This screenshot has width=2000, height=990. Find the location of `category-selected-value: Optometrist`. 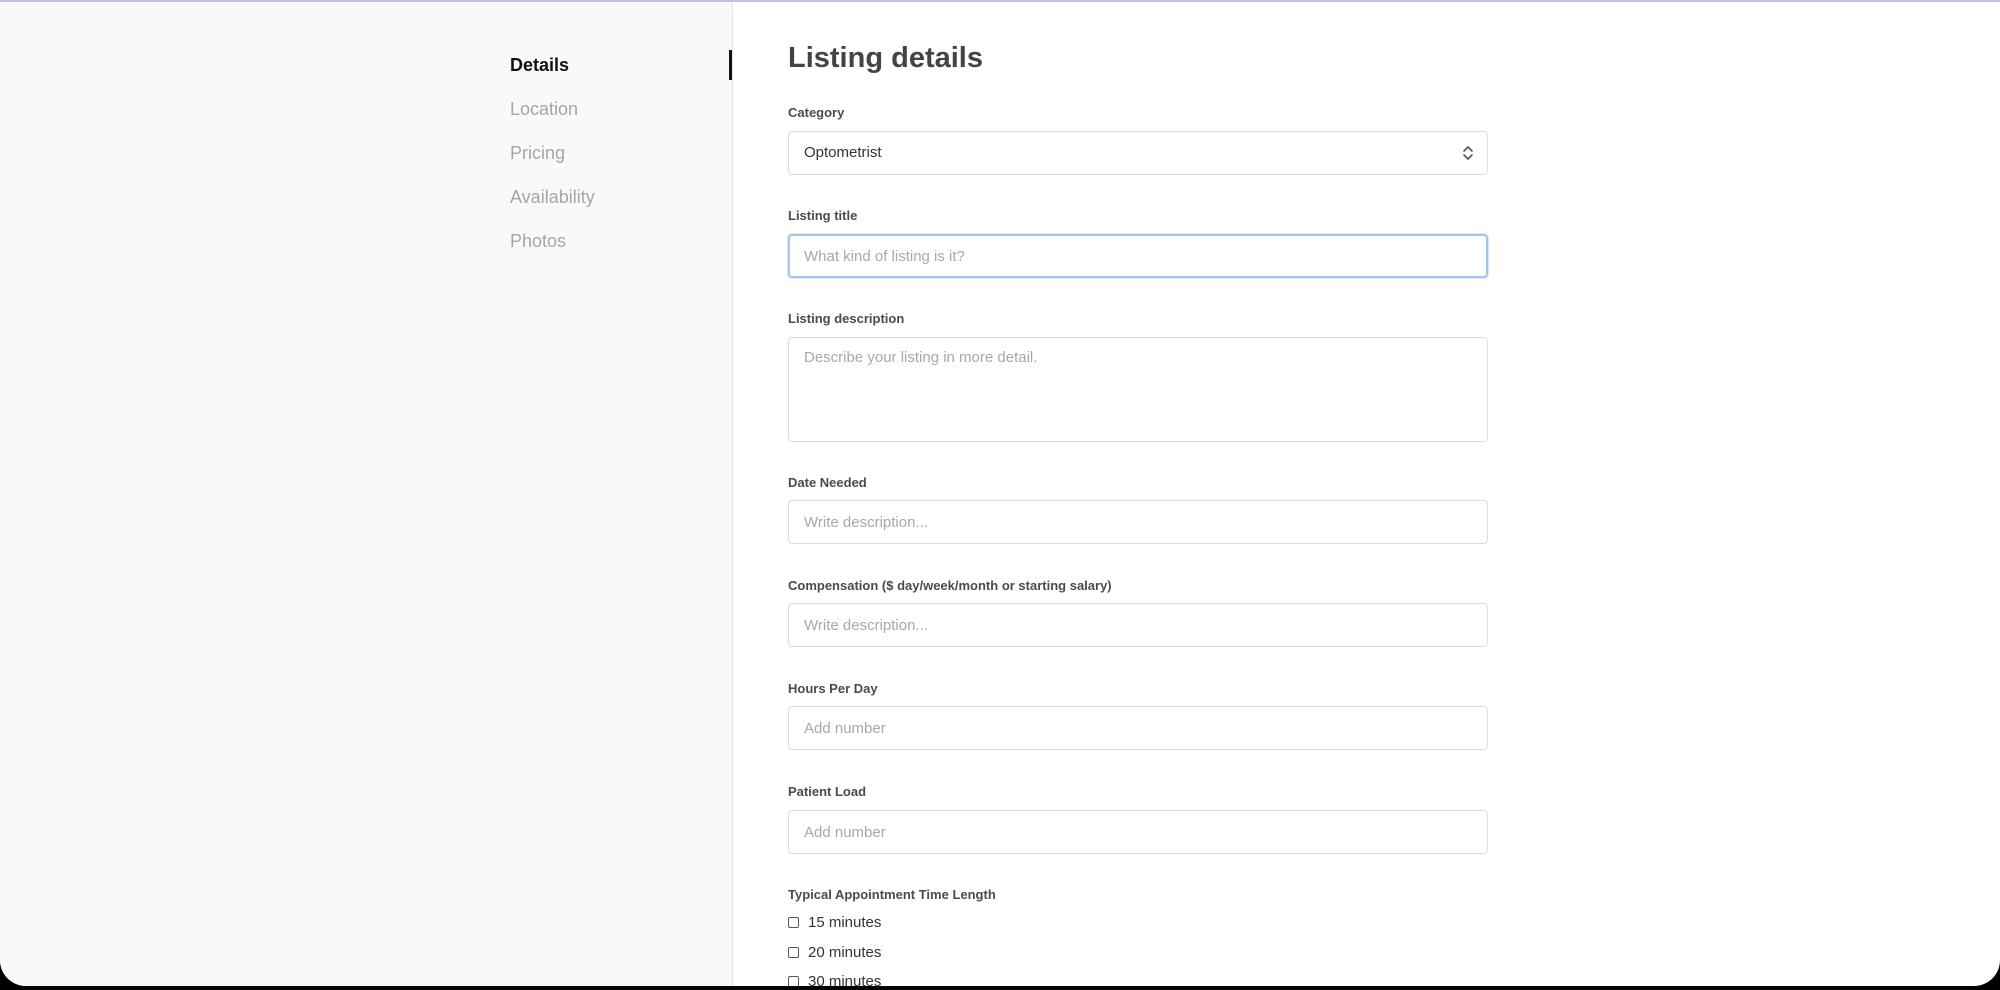

category-selected-value: Optometrist is located at coordinates (843, 152).